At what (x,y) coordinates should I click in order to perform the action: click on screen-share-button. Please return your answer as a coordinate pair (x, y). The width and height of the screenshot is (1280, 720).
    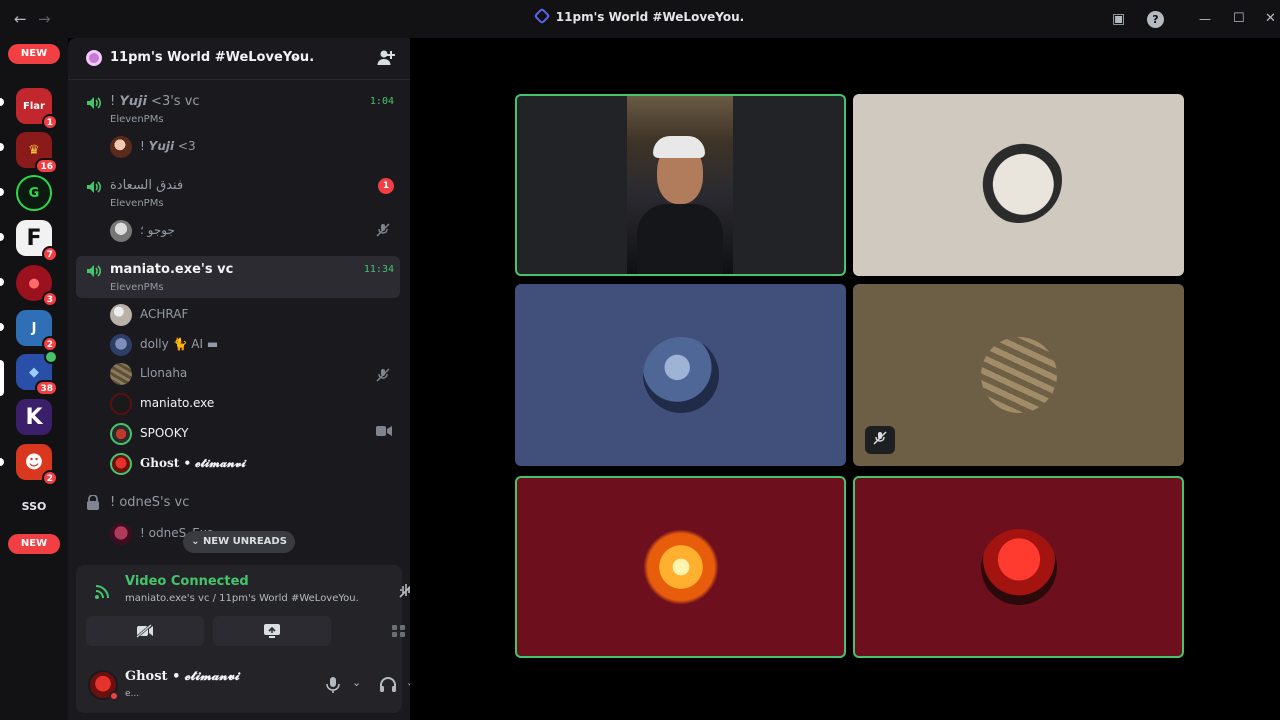
    Looking at the image, I should click on (272, 631).